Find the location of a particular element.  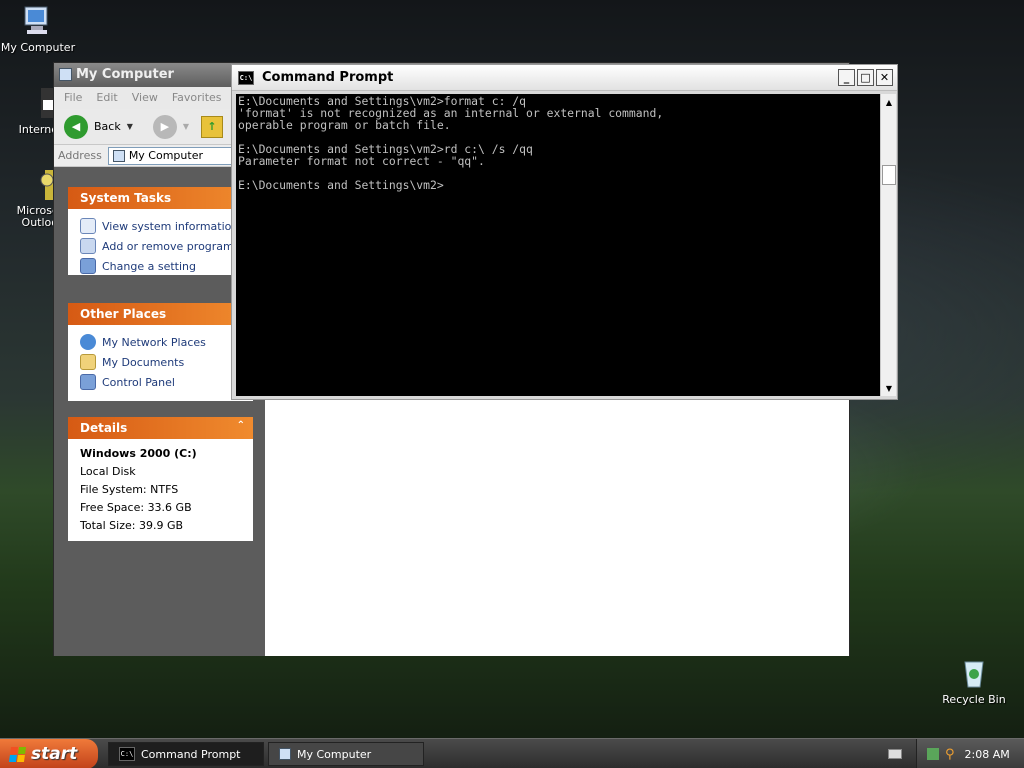

system-info-icon is located at coordinates (88, 226).